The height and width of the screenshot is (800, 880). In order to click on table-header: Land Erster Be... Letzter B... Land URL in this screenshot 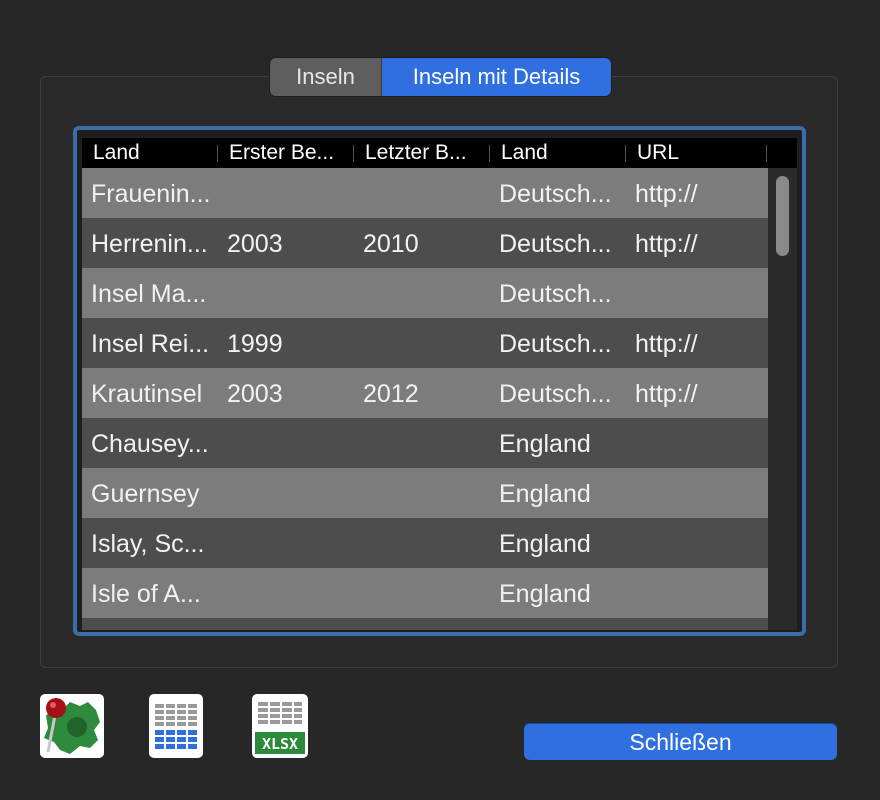, I will do `click(439, 153)`.